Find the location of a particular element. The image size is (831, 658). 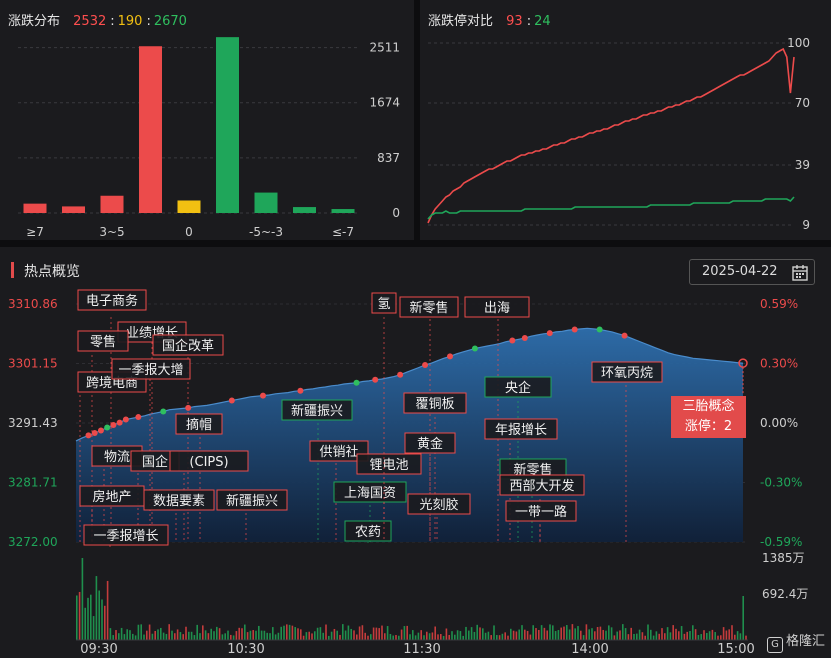

x-tick-label: ≤-7 is located at coordinates (343, 232).